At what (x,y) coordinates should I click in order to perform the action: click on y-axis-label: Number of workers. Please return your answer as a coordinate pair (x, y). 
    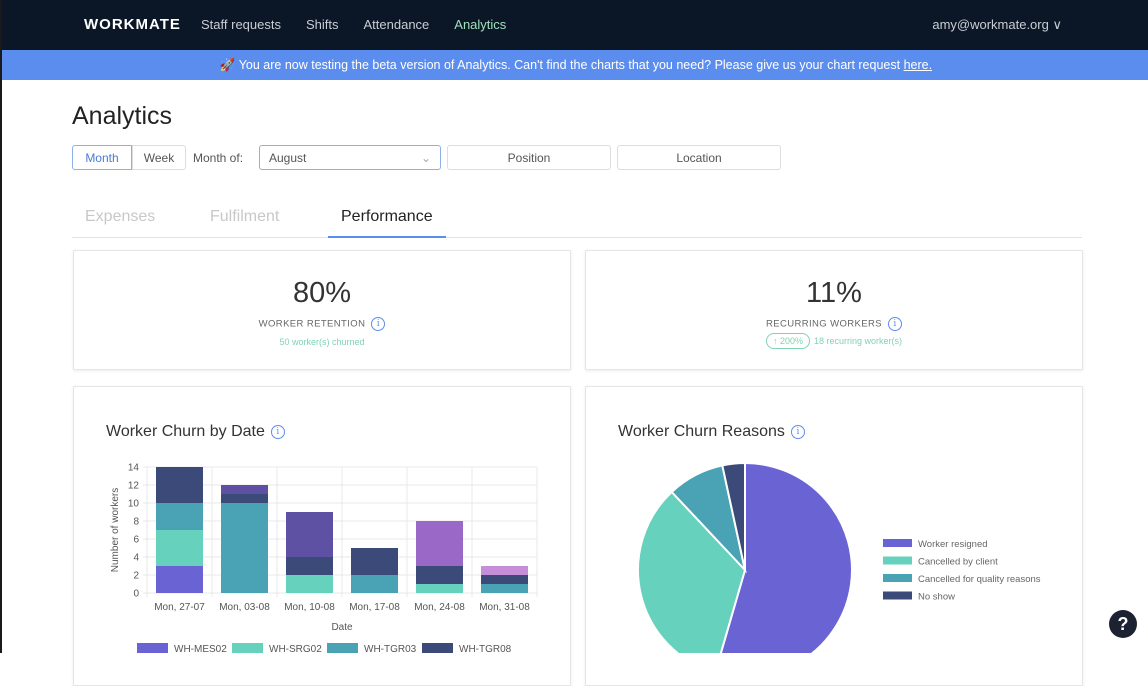
    Looking at the image, I should click on (115, 530).